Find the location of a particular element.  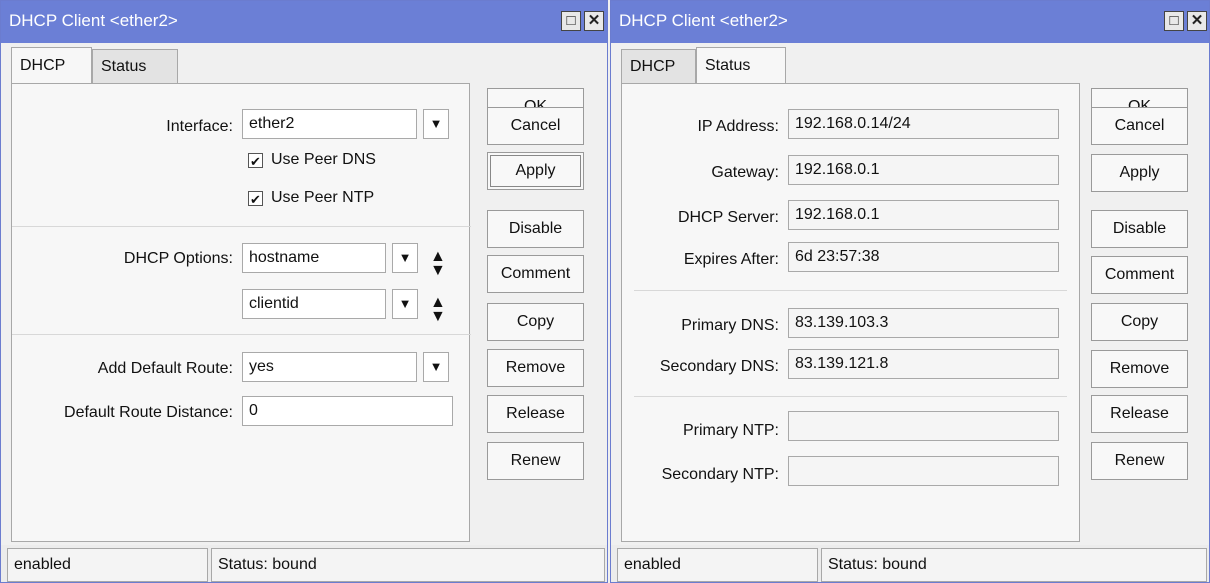

primary-dns-label: Primary DNS: is located at coordinates (730, 325).